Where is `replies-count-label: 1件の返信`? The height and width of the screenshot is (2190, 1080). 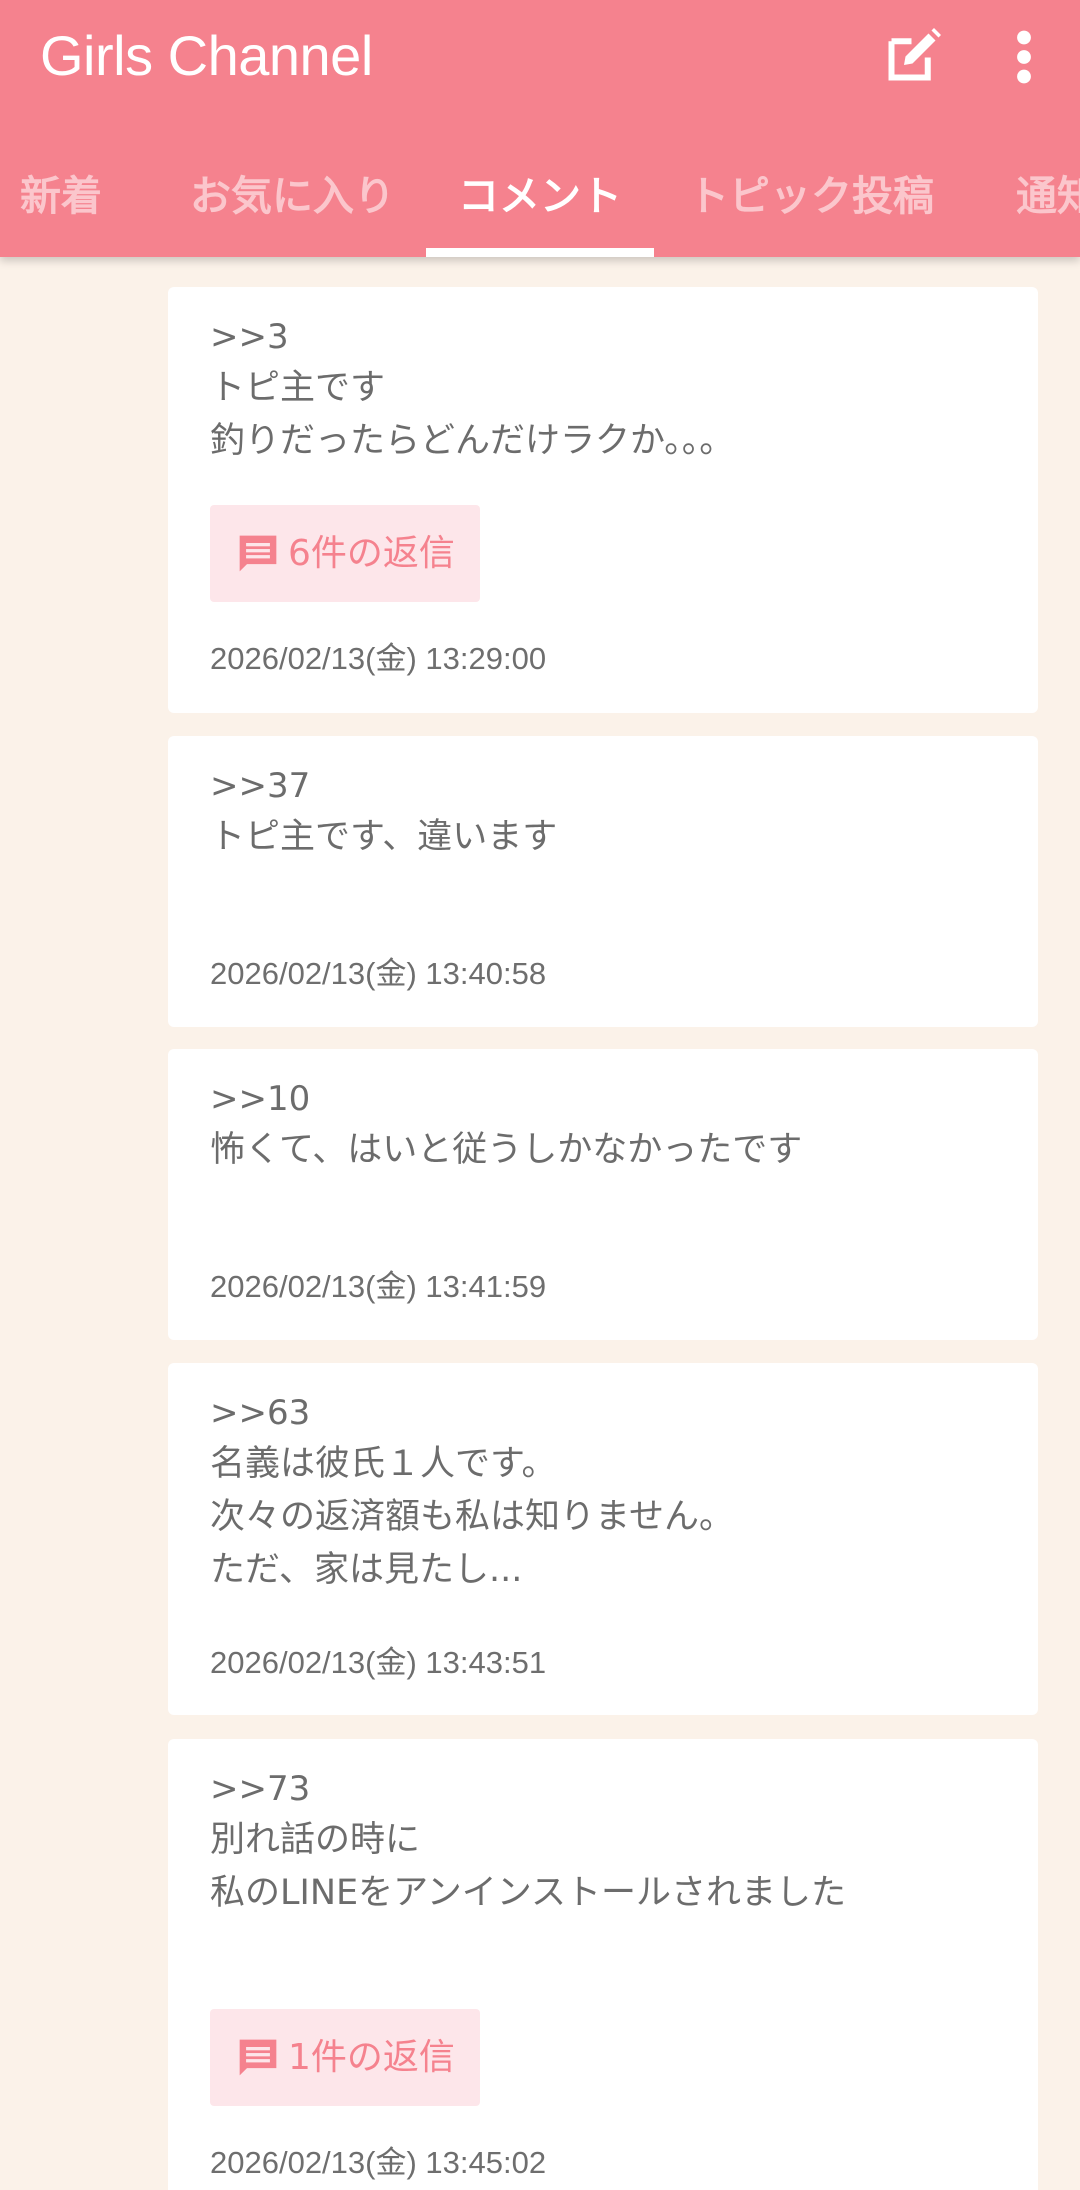 replies-count-label: 1件の返信 is located at coordinates (371, 2057).